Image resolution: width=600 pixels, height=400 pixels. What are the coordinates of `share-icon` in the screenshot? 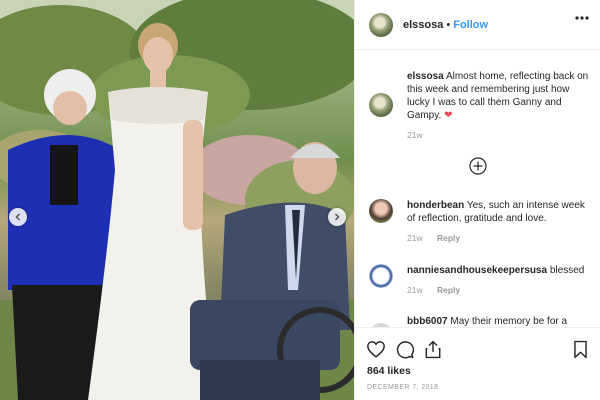 It's located at (433, 349).